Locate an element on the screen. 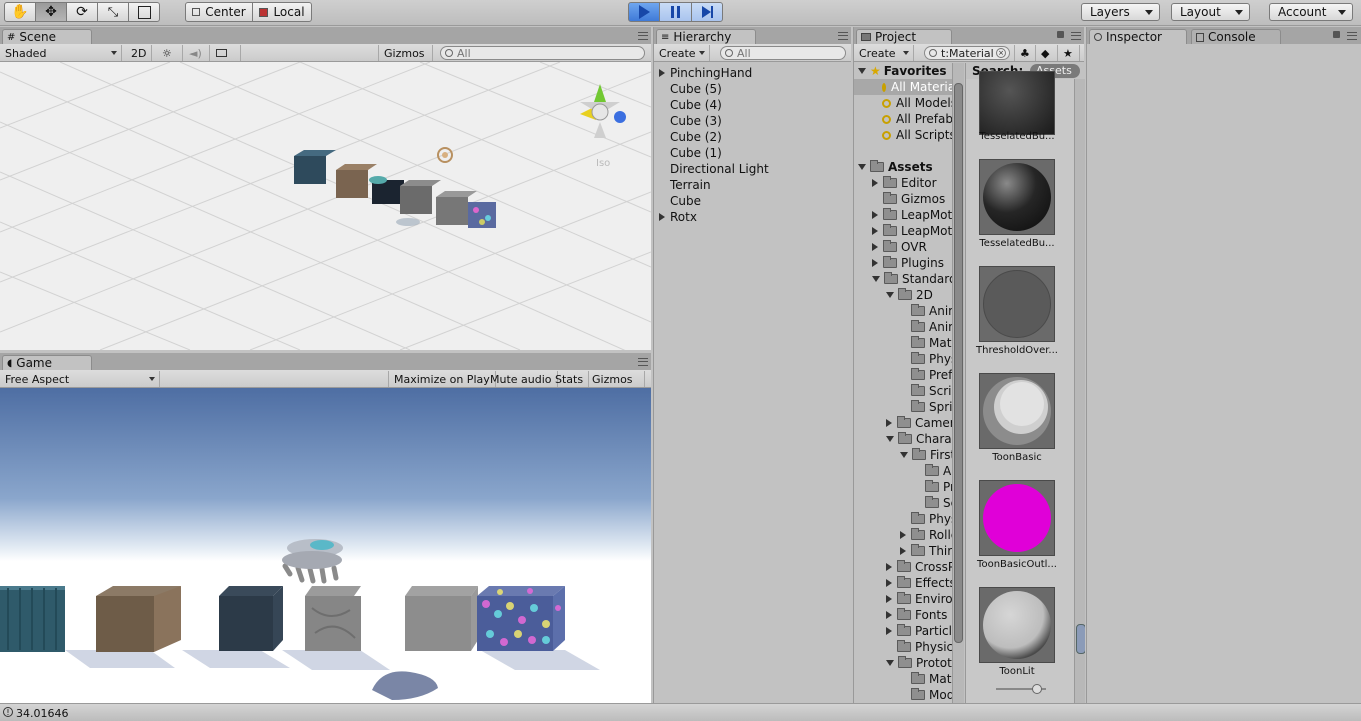 Image resolution: width=1361 pixels, height=721 pixels. tab-scene: # Scene is located at coordinates (47, 36).